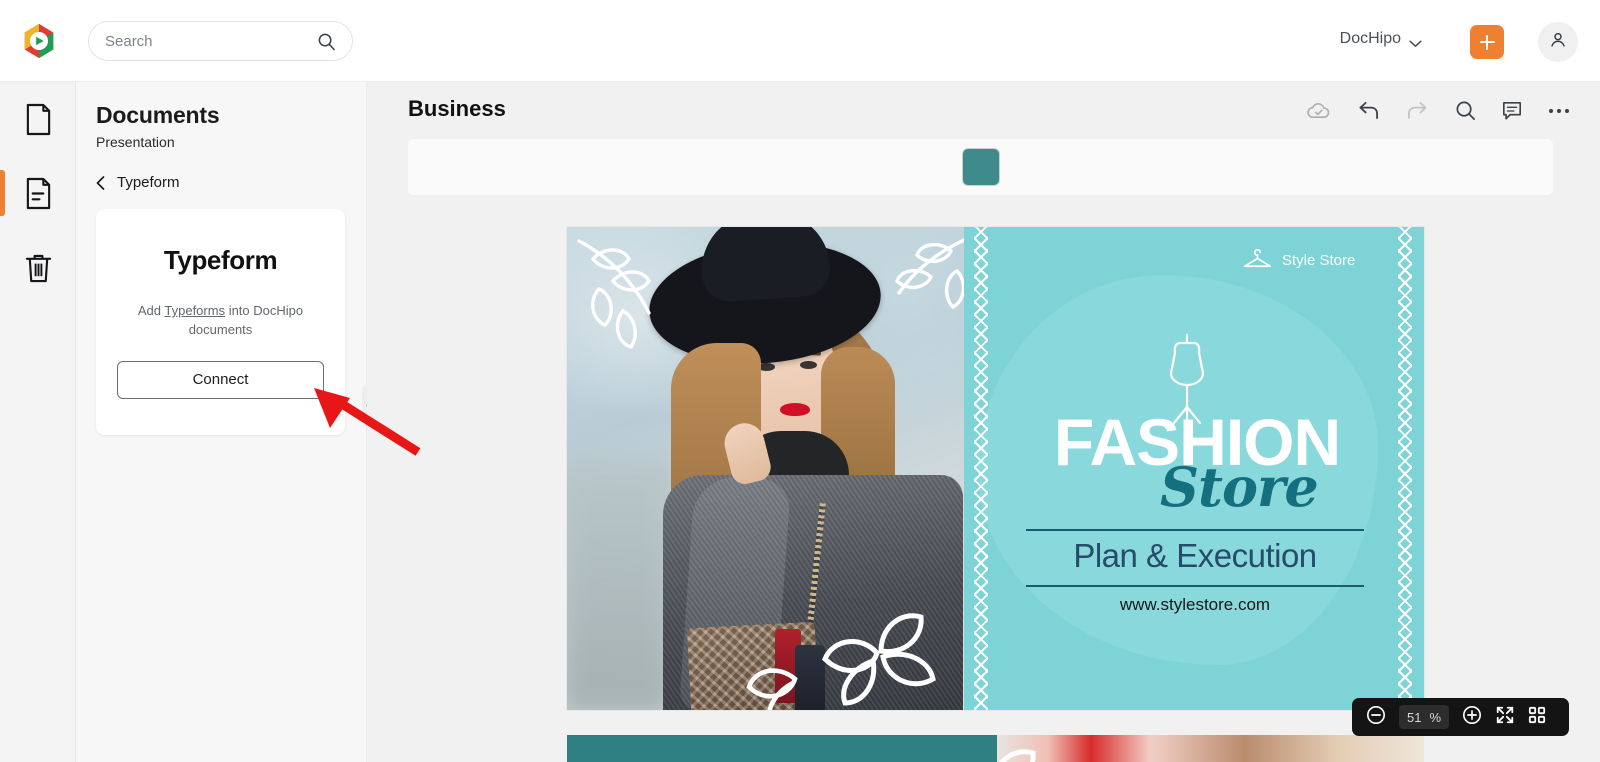  Describe the element at coordinates (1417, 110) in the screenshot. I see `redo-icon` at that location.